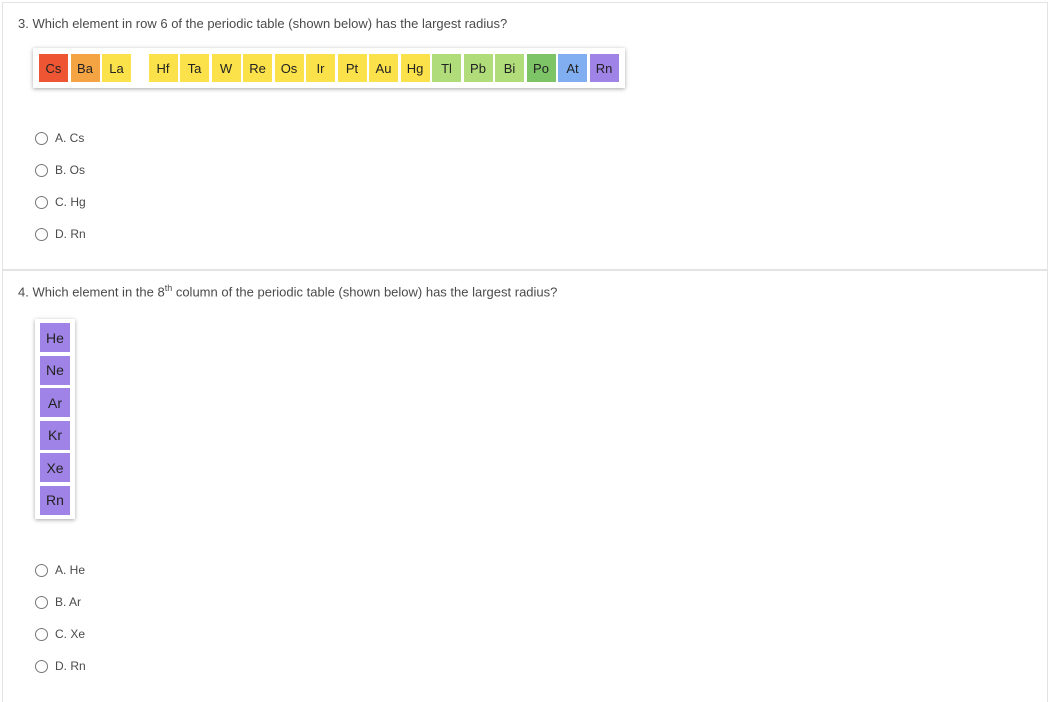  I want to click on element-cell-ir: Ir, so click(320, 68).